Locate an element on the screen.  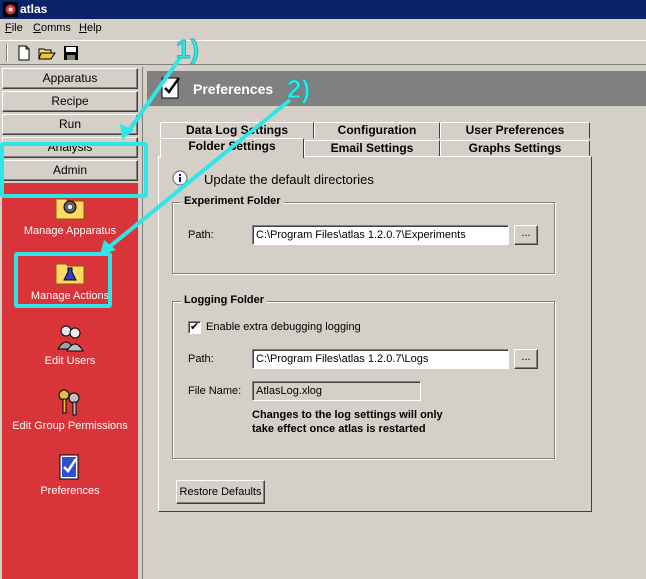
logging-folder-title: Logging Folder is located at coordinates (224, 300).